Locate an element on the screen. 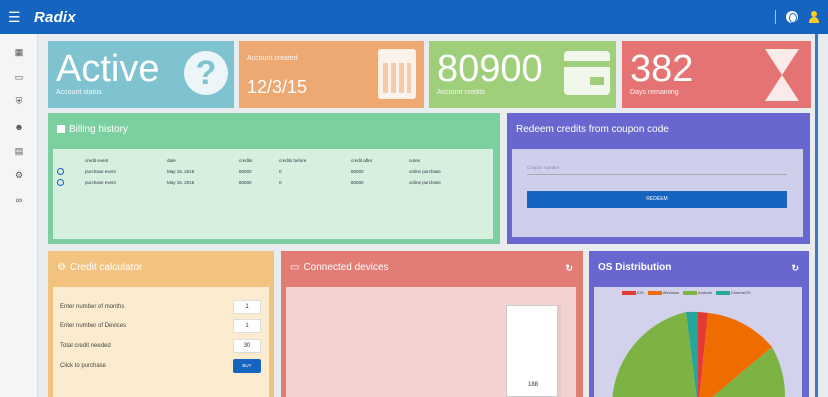 This screenshot has height=397, width=828. panel-header: Redeem credits from coupon code is located at coordinates (658, 129).